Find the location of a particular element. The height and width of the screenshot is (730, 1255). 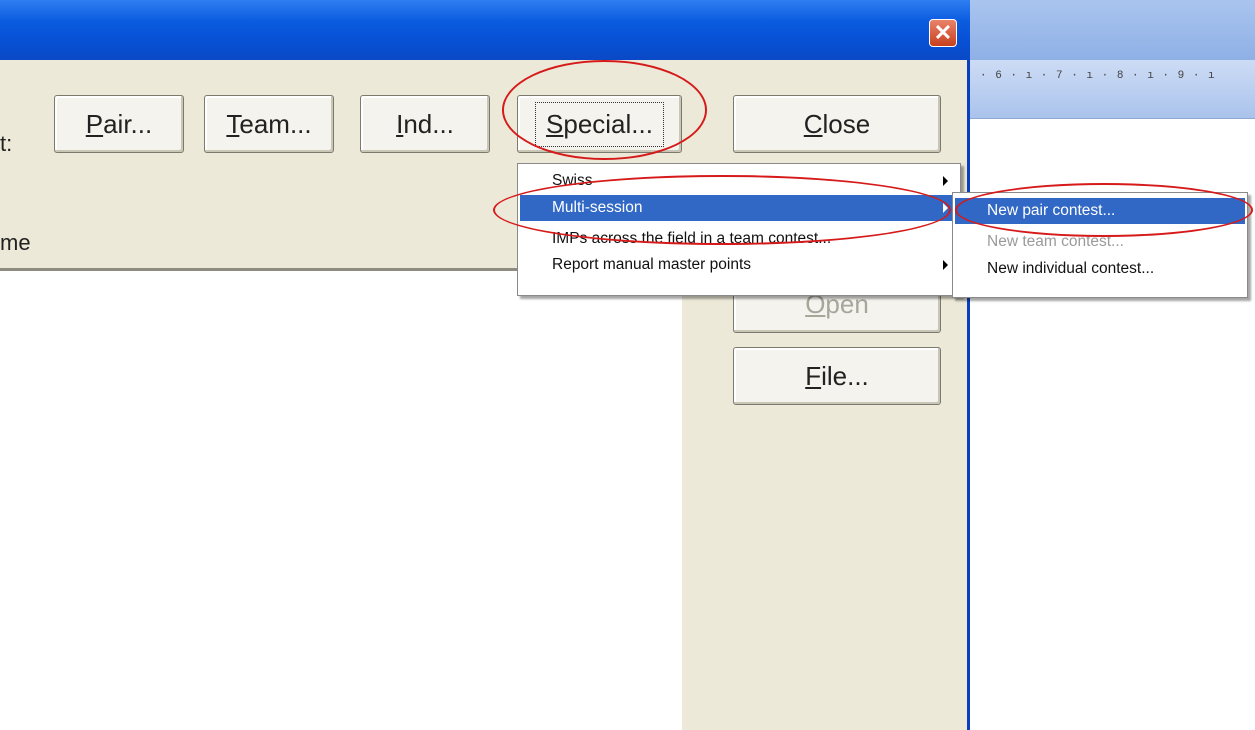

ruler: · 6 · ı · 7 · ı · 8 · ı · 9 · ı is located at coordinates (1111, 89).